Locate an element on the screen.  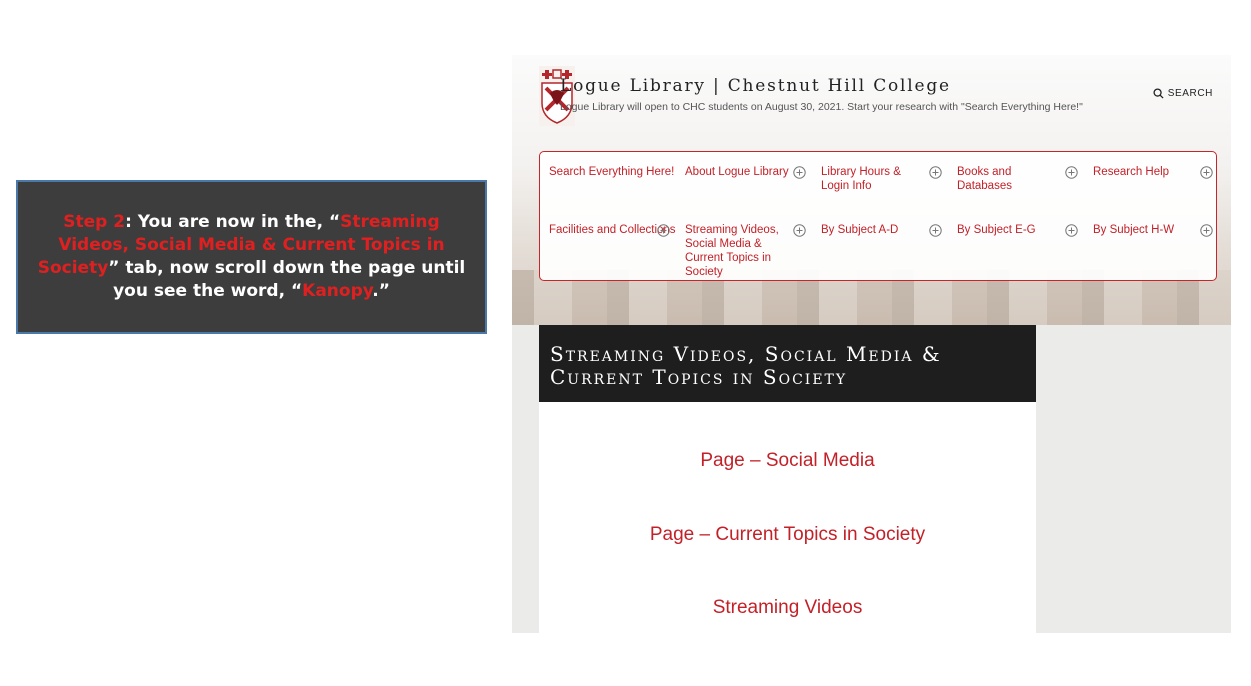
nav-item-research-help: Research Help is located at coordinates (1143, 172).